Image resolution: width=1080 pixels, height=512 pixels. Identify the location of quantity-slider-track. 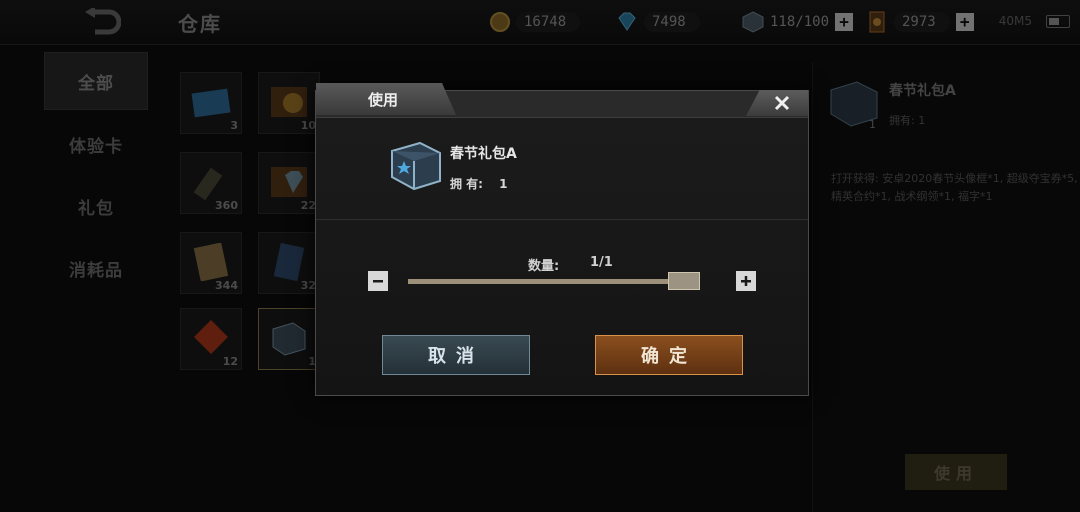
(553, 281).